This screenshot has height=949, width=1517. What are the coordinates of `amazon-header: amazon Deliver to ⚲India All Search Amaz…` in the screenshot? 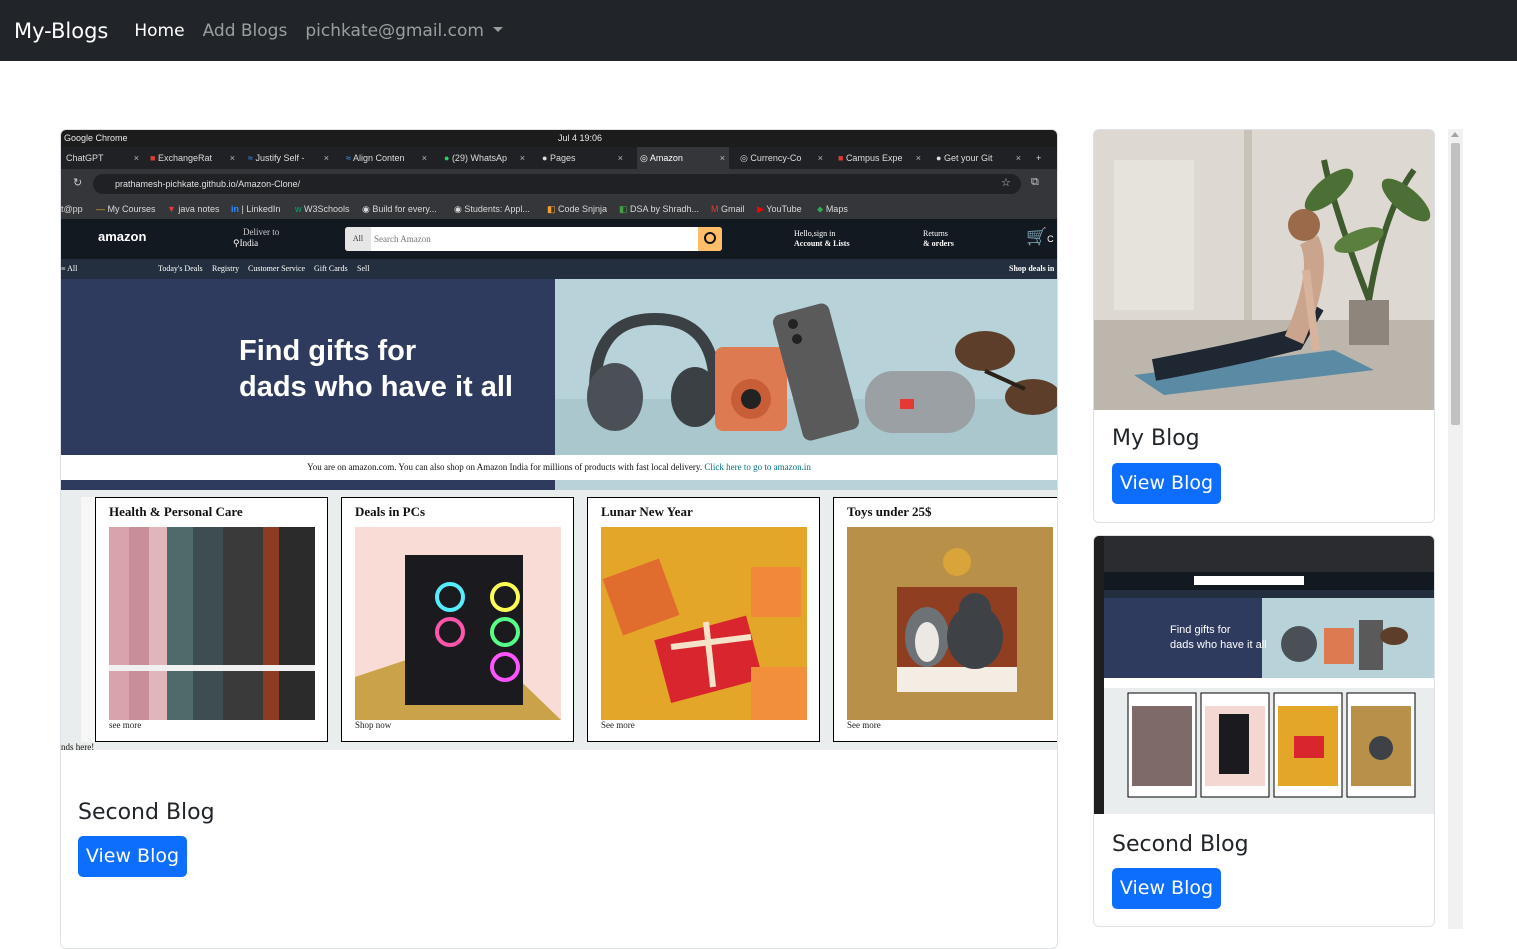 It's located at (559, 239).